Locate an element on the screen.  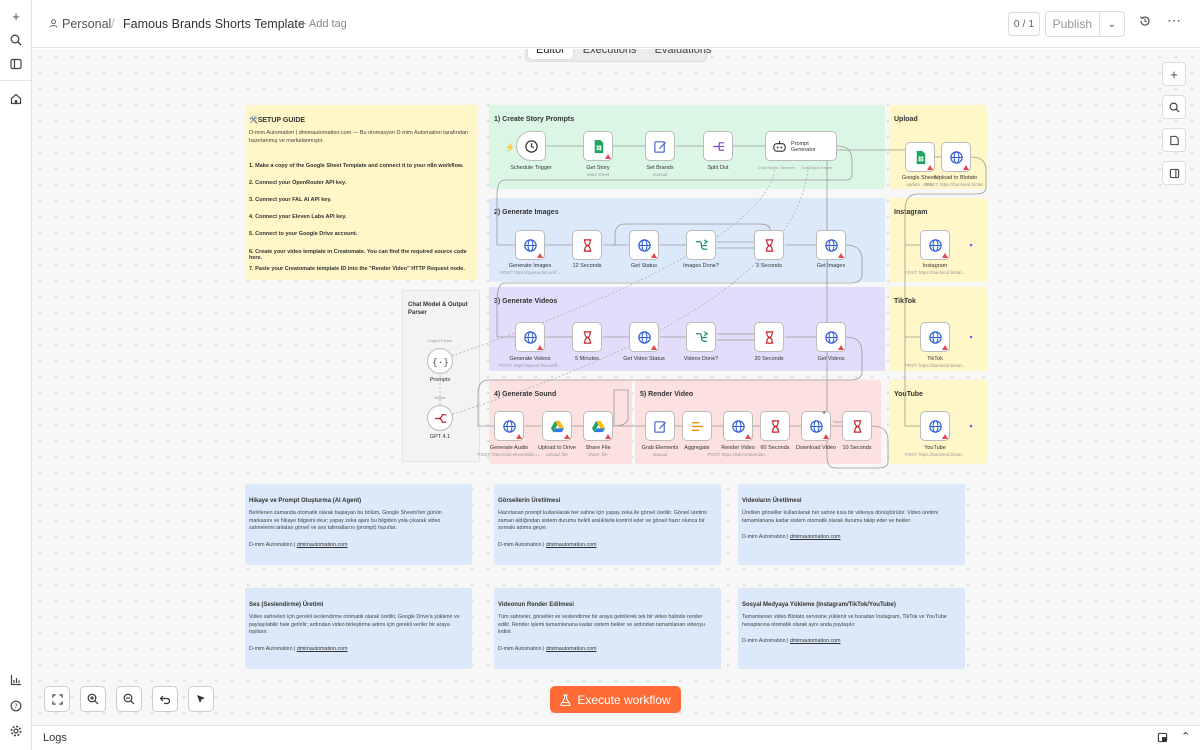
wait-60-node is located at coordinates (775, 426).